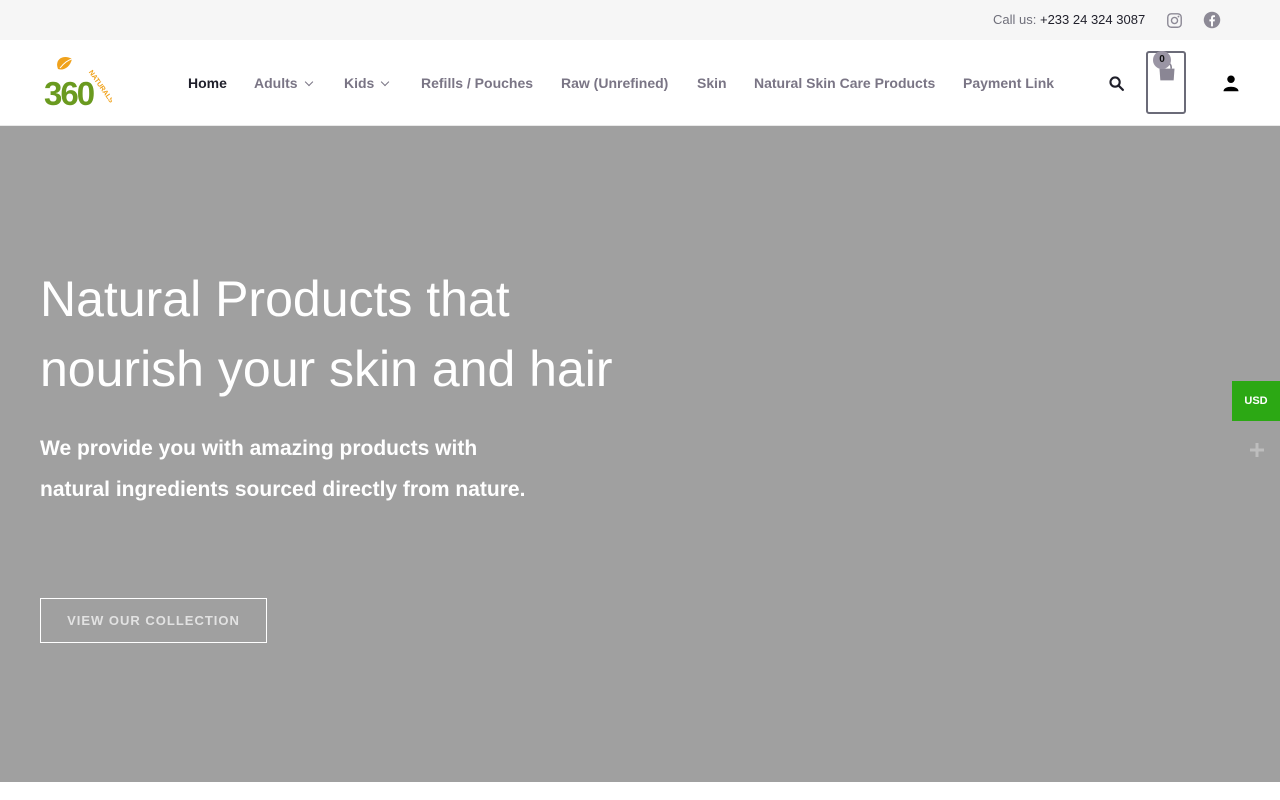 This screenshot has height=800, width=1280. What do you see at coordinates (283, 83) in the screenshot?
I see `nav-item-adults: Adults` at bounding box center [283, 83].